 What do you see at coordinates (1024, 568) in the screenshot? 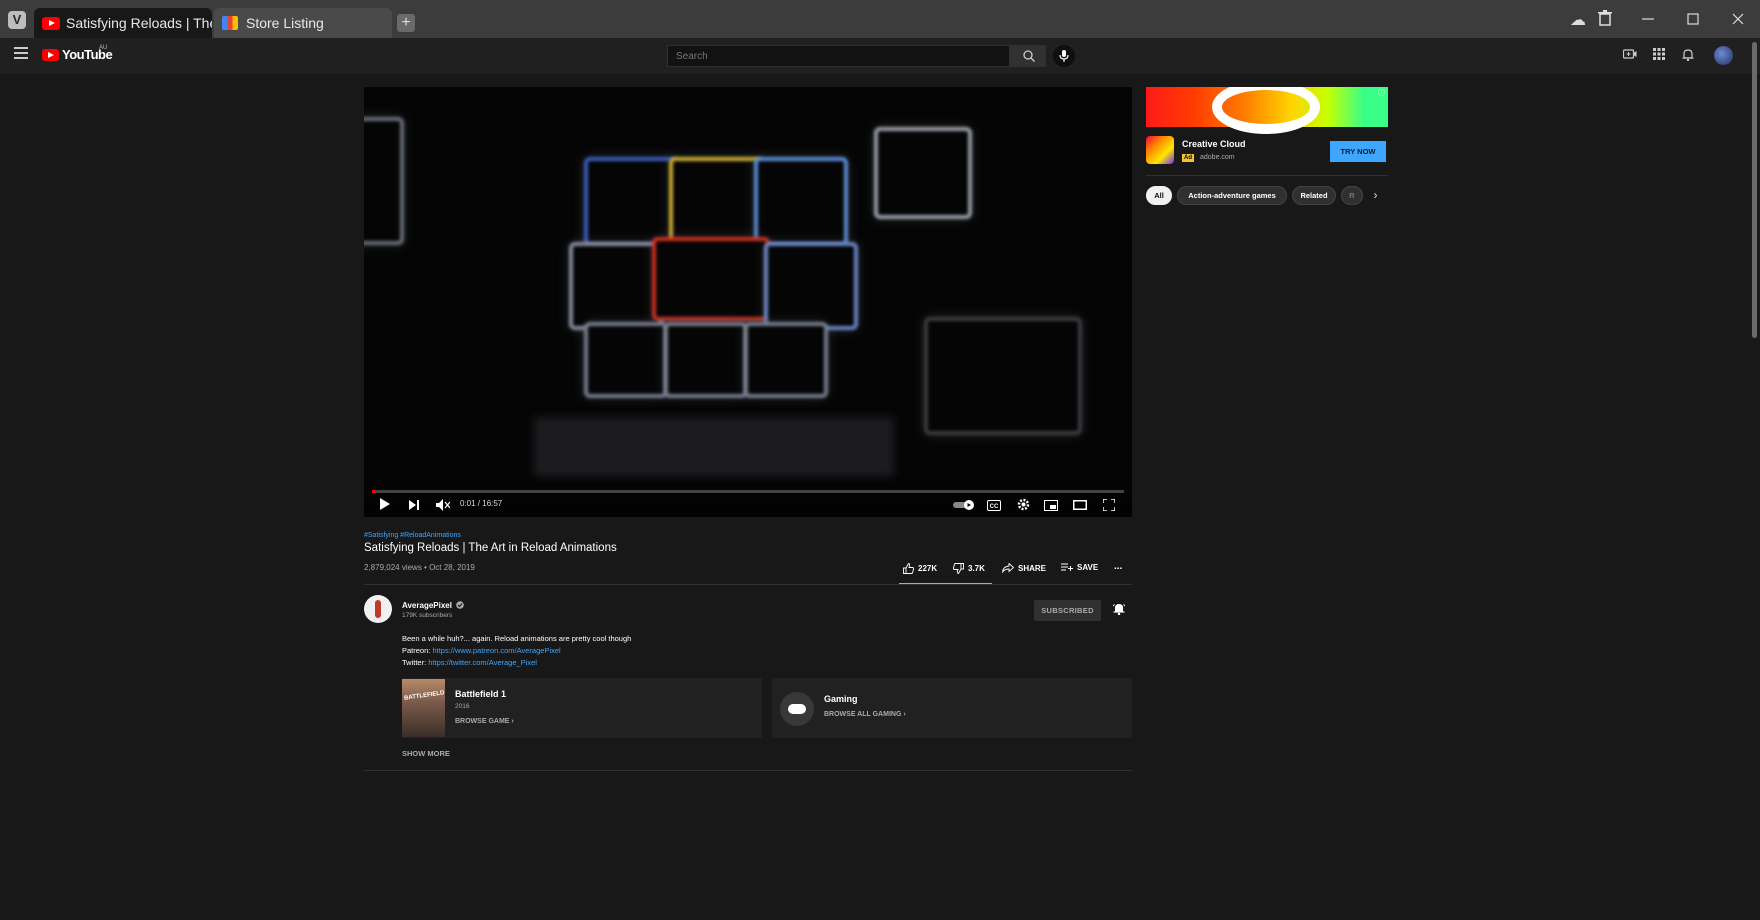
I see `share-button: SHARE` at bounding box center [1024, 568].